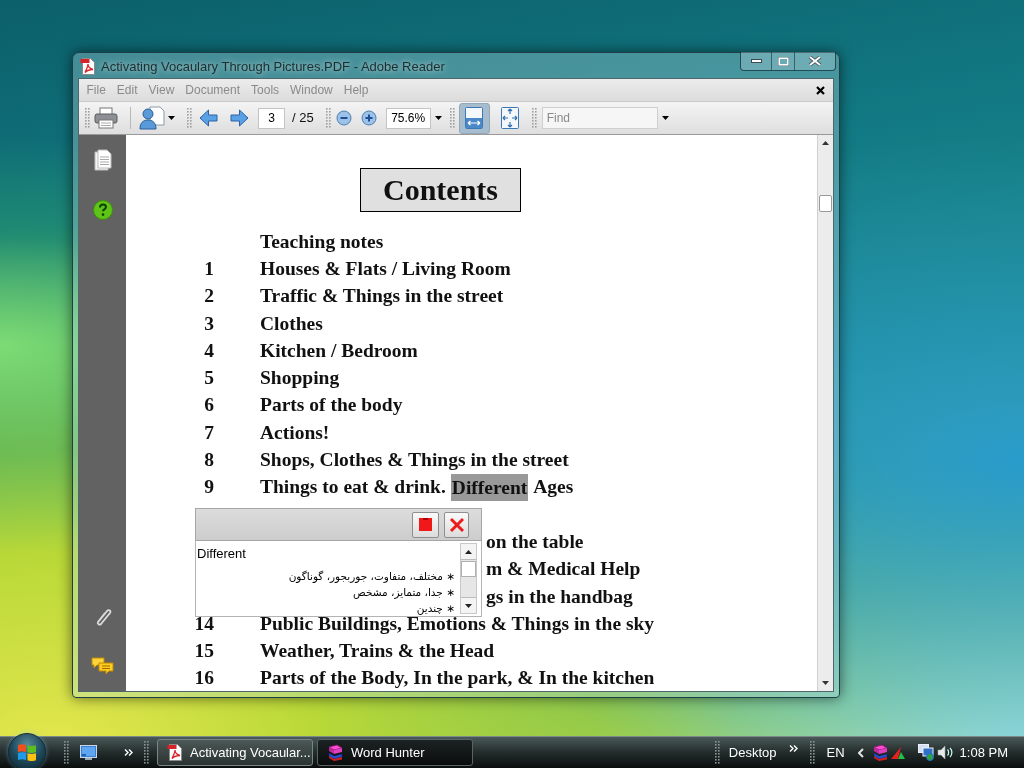  Describe the element at coordinates (291, 323) in the screenshot. I see `chapter-title: Clothes` at that location.